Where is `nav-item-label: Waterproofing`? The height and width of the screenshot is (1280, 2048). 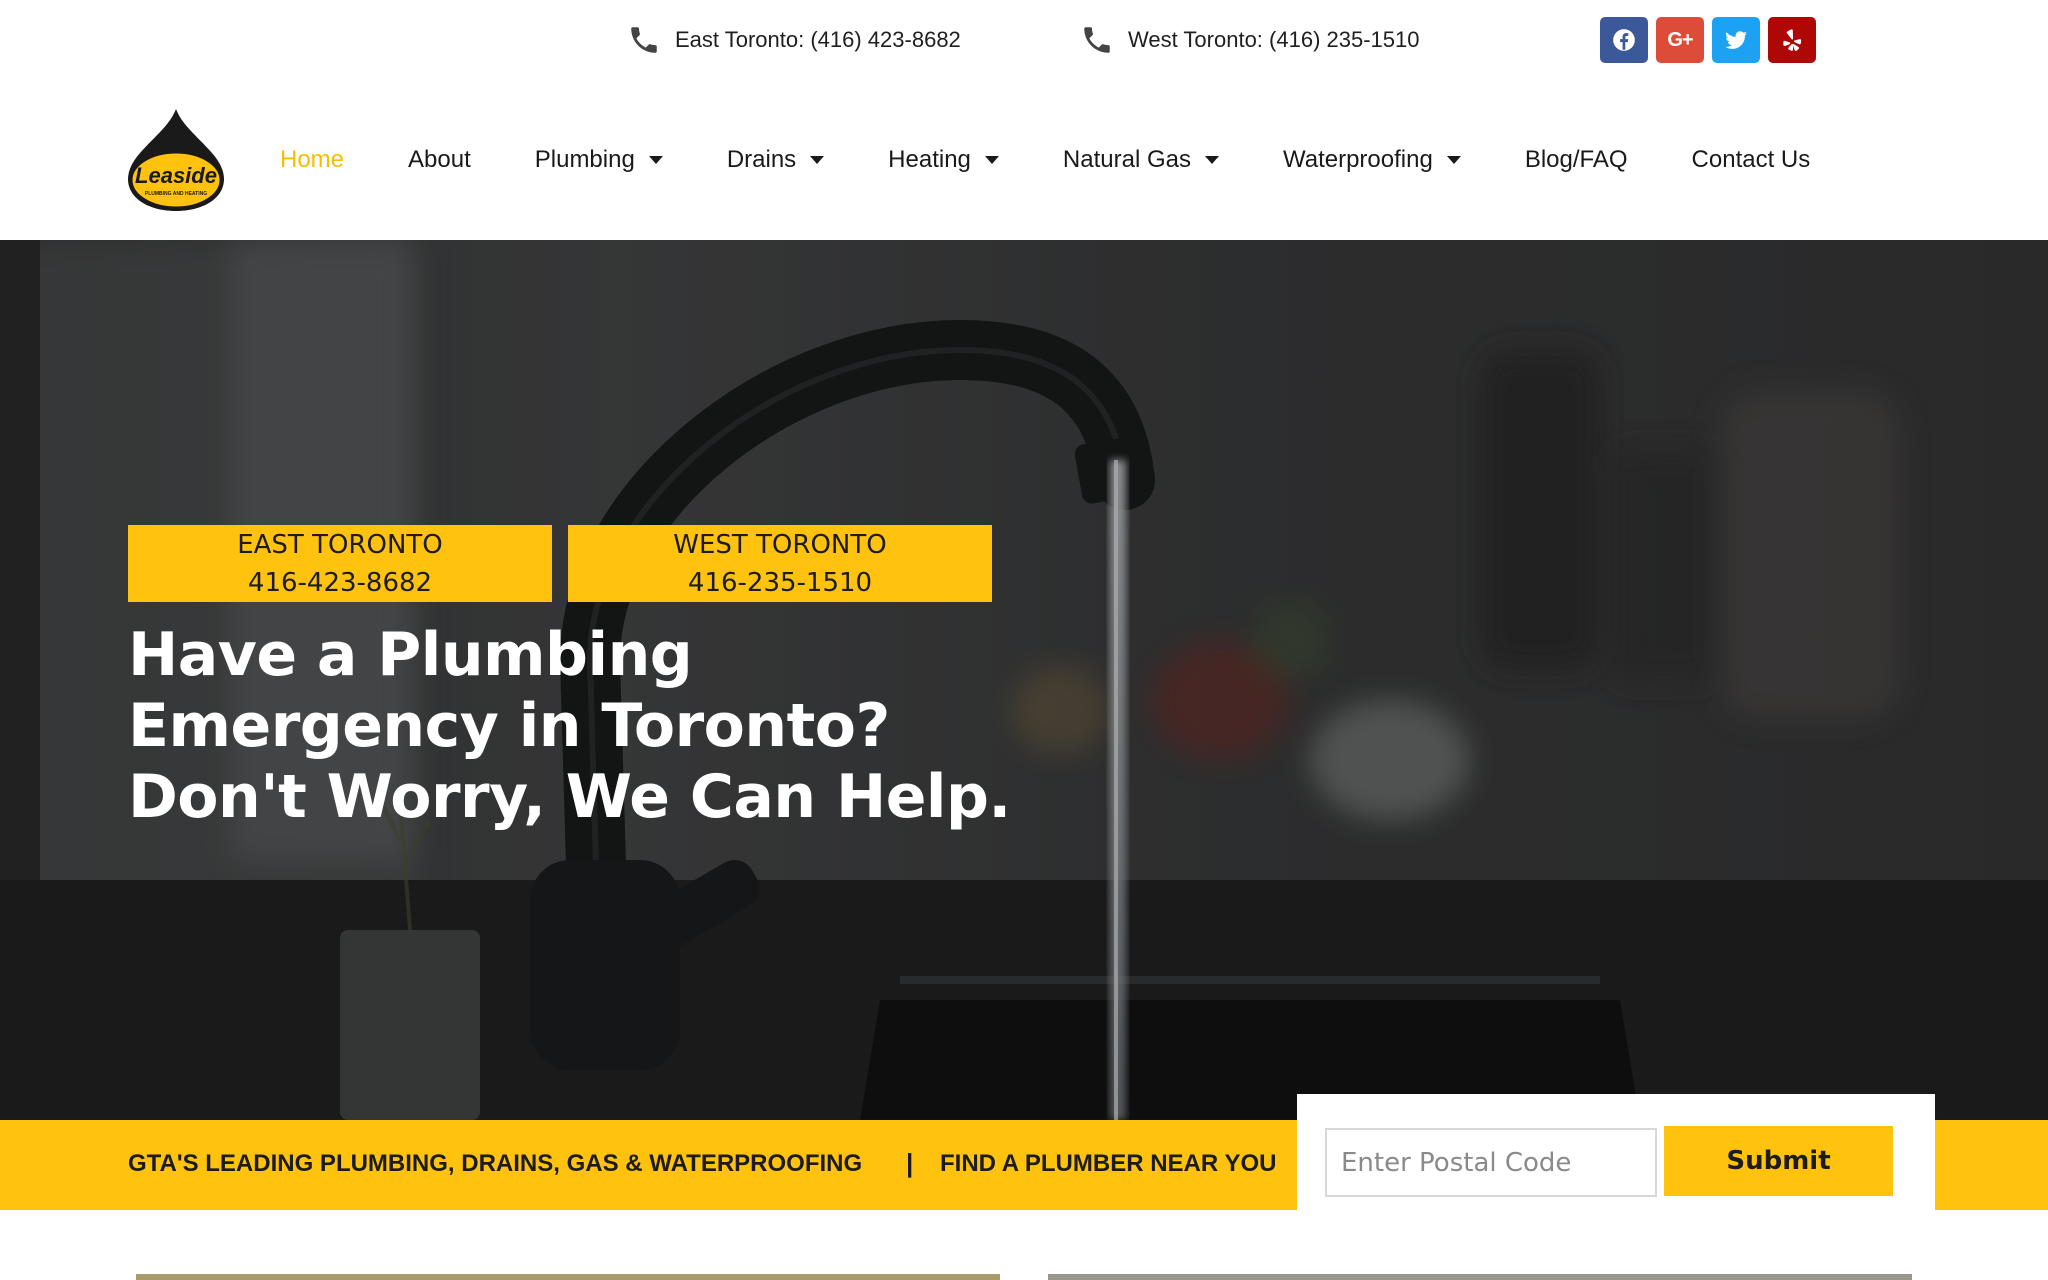
nav-item-label: Waterproofing is located at coordinates (1357, 159).